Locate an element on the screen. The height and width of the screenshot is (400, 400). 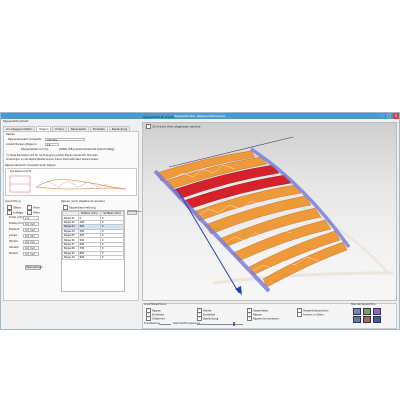
table-row: Rippe 10 900 0 is located at coordinates (93, 257).